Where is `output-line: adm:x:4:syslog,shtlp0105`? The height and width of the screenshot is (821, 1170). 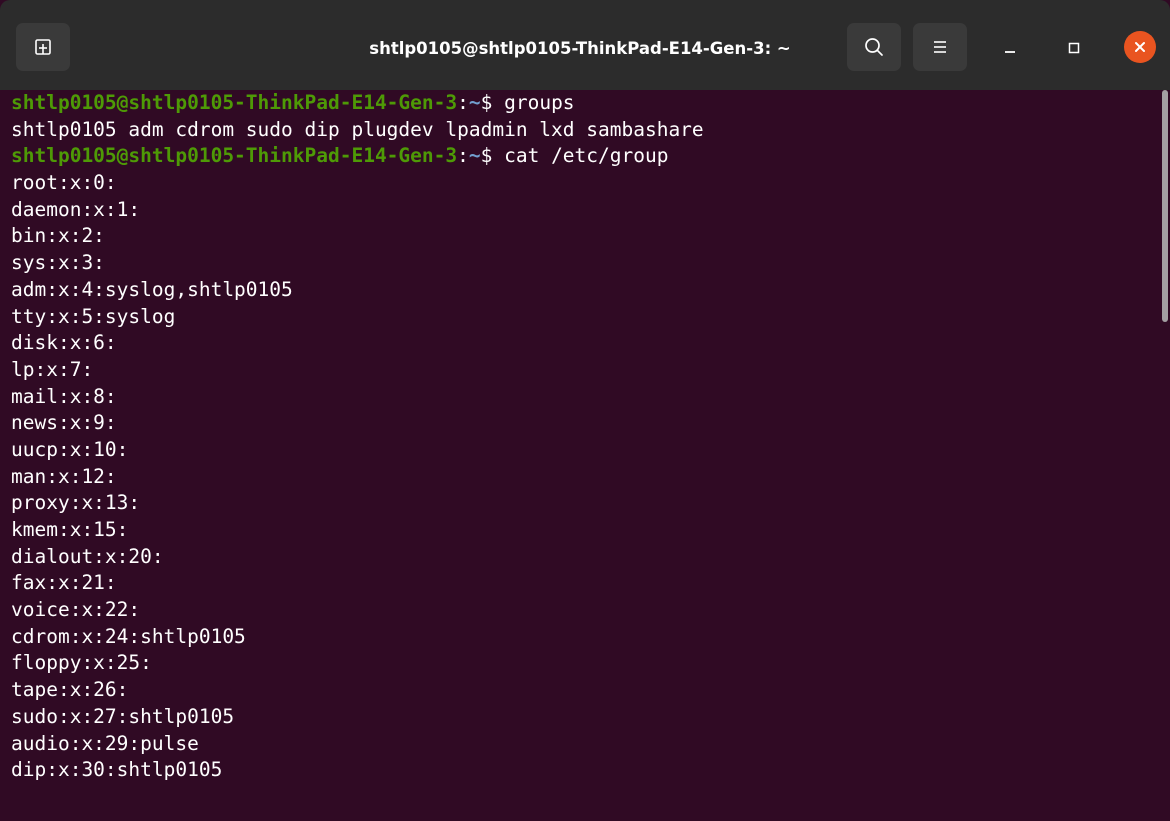 output-line: adm:x:4:syslog,shtlp0105 is located at coordinates (152, 289).